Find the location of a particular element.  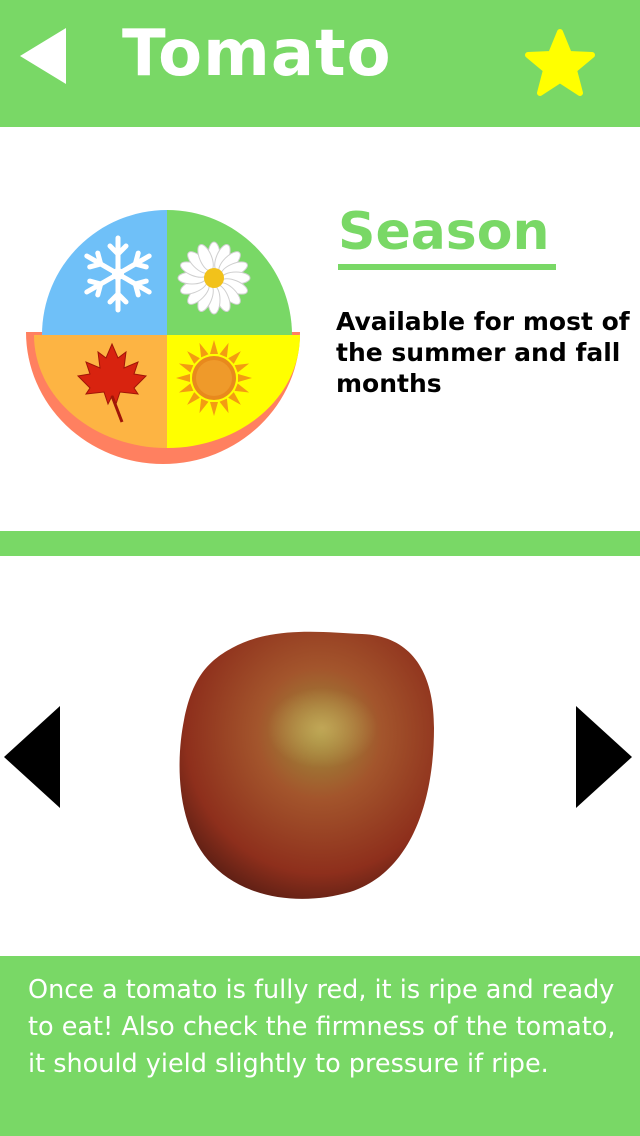

season-heading: Season is located at coordinates (444, 232).